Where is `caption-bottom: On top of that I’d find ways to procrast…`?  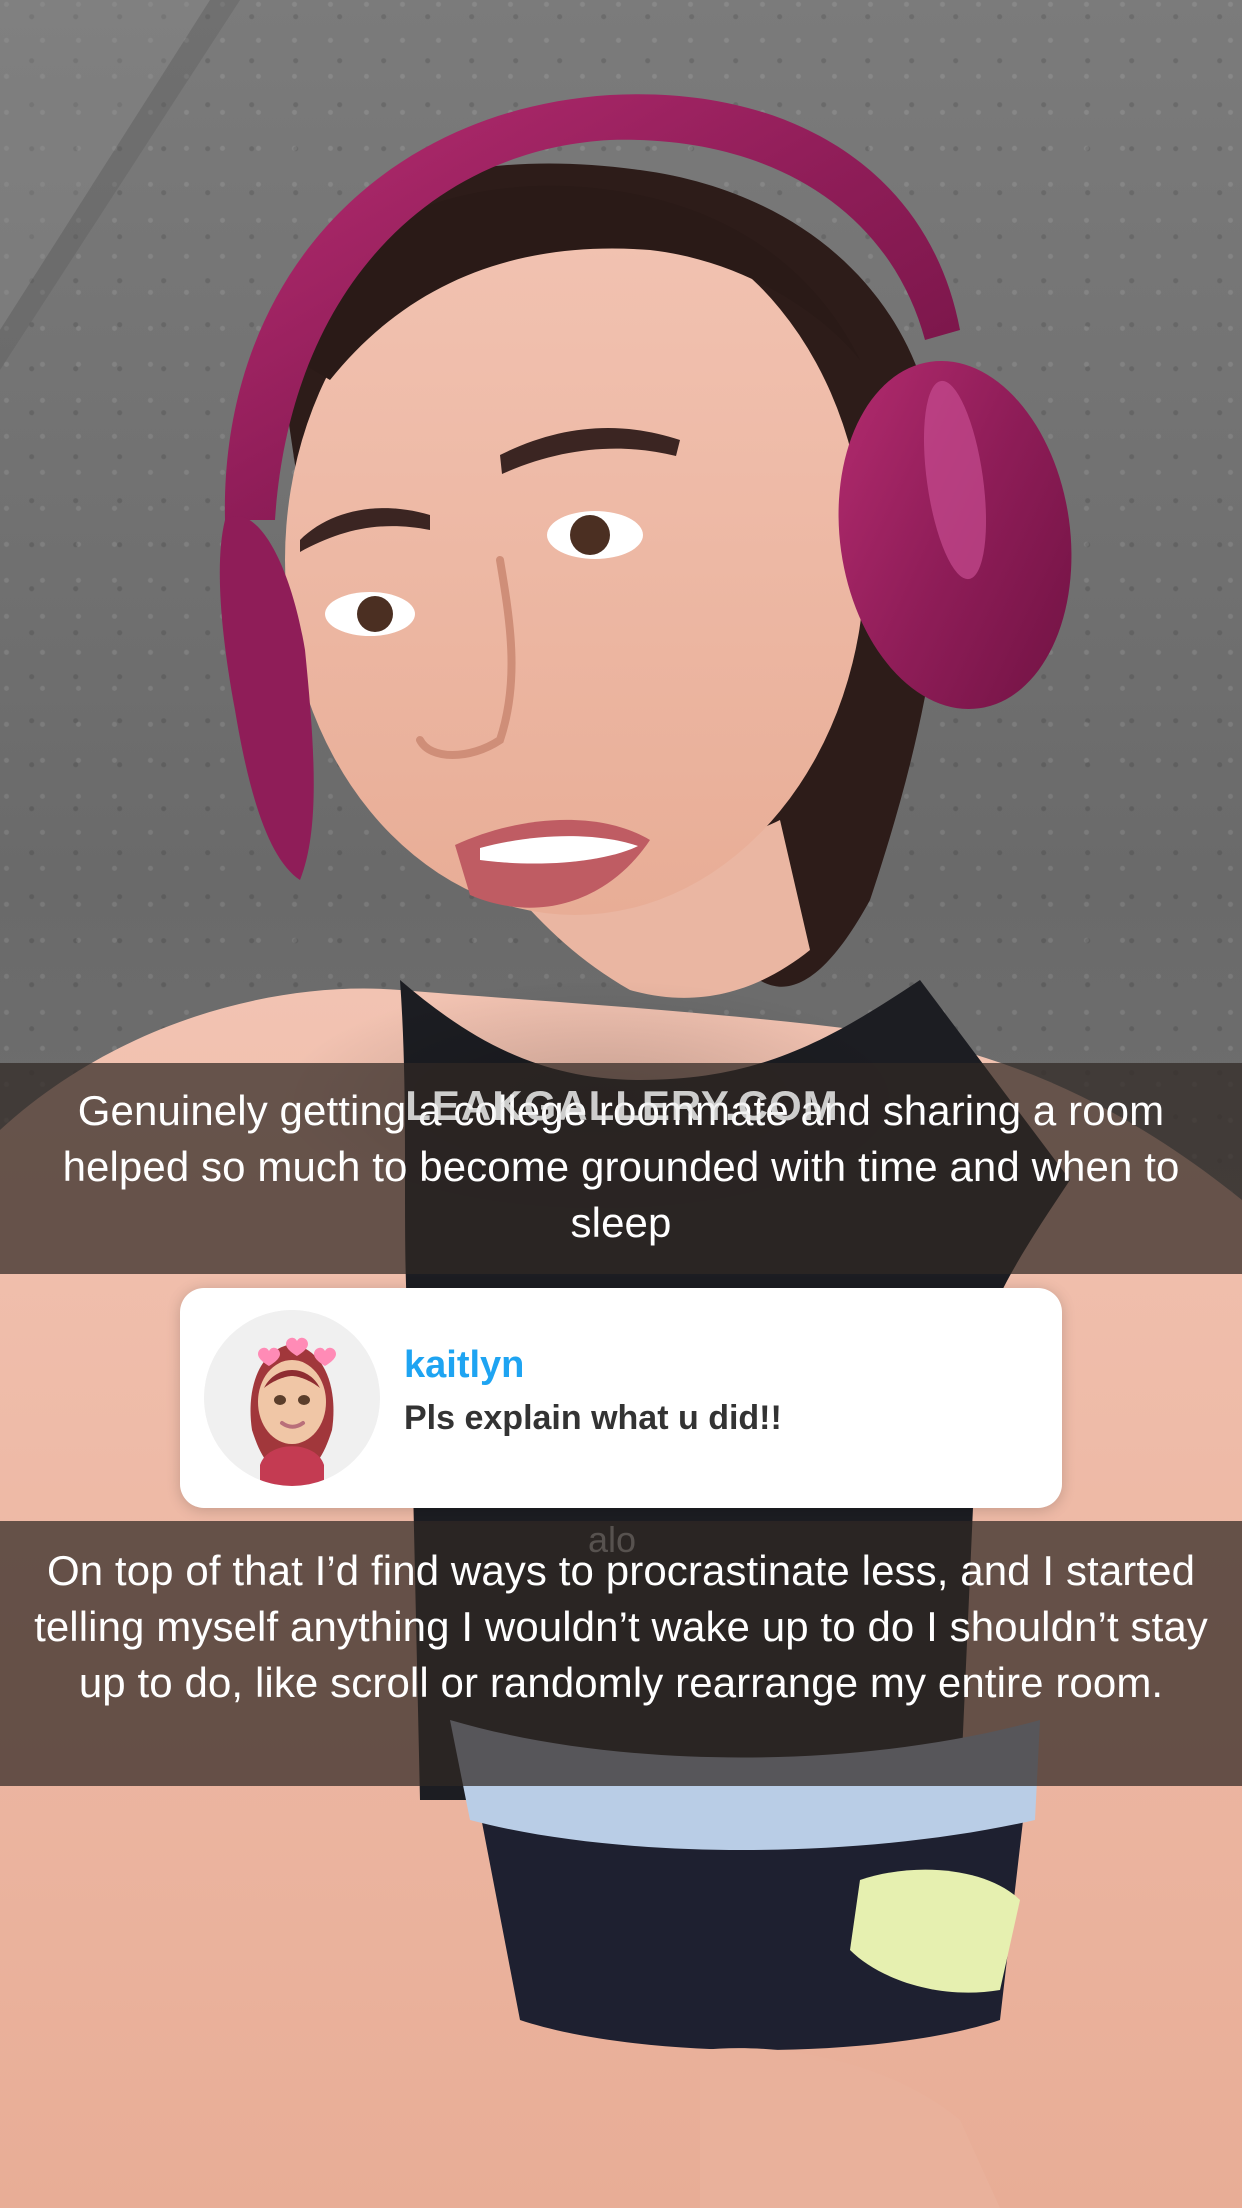
caption-bottom: On top of that I’d find ways to procrast… is located at coordinates (621, 1653).